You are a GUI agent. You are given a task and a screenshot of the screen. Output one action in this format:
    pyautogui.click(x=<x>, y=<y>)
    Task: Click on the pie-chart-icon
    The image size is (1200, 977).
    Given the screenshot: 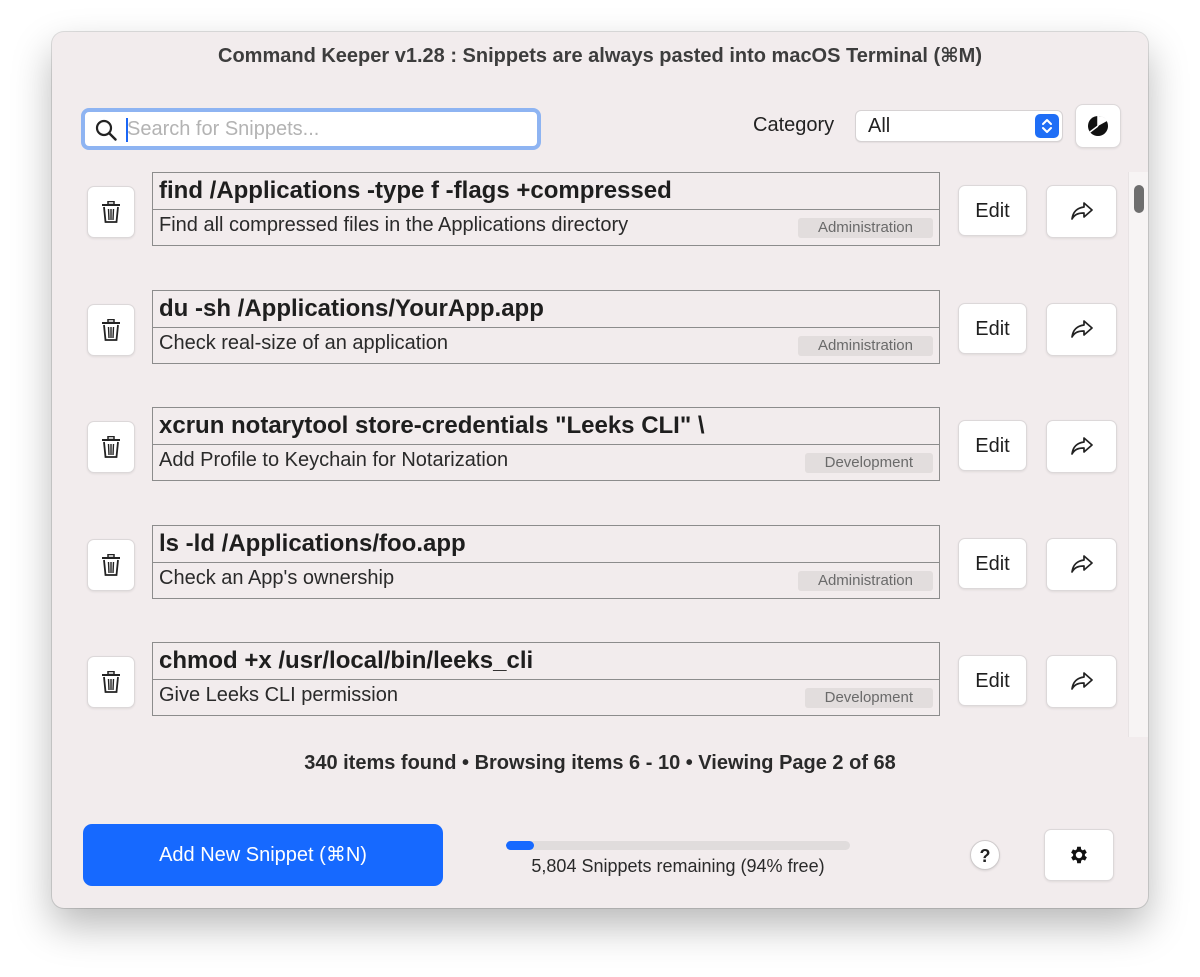 What is the action you would take?
    pyautogui.click(x=1098, y=125)
    